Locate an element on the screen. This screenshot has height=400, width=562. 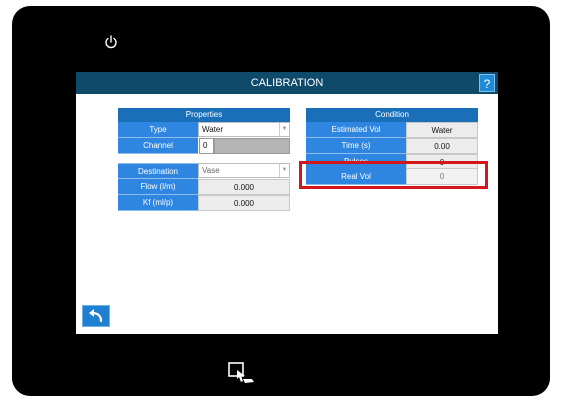
flow-value: 0.000 is located at coordinates (244, 187).